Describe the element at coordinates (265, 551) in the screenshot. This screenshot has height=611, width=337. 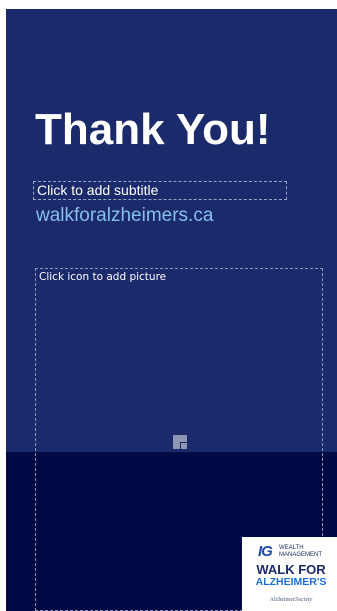
I see `ig-logo-mark: IG` at that location.